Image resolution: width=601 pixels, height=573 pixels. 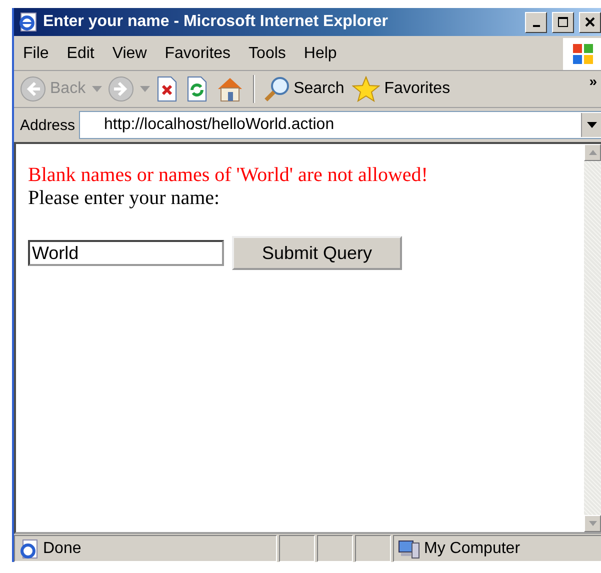 I want to click on browser-logo-icon, so click(x=28, y=22).